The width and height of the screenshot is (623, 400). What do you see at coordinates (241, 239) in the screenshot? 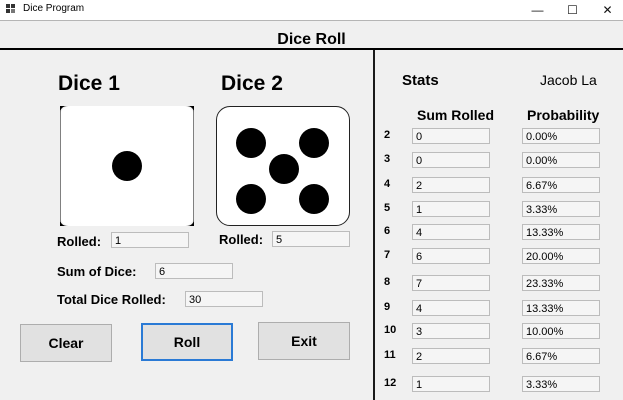
I see `rolled2-label: Rolled:` at bounding box center [241, 239].